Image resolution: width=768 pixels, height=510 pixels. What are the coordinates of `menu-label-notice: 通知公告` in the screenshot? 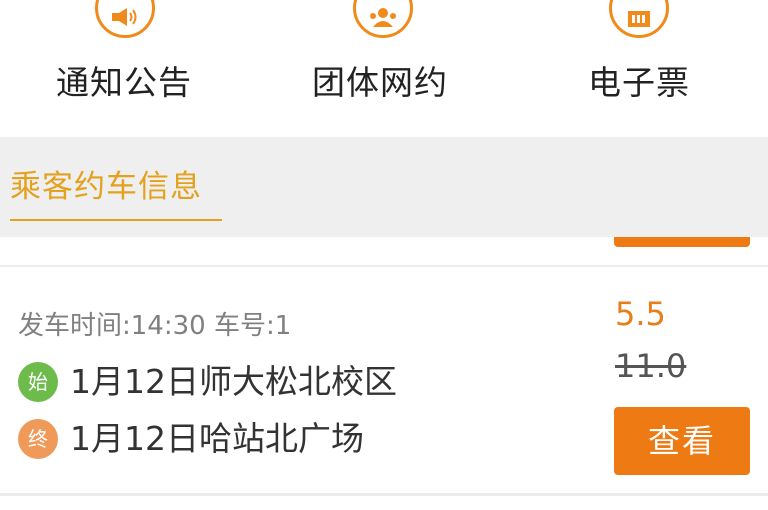 It's located at (124, 82).